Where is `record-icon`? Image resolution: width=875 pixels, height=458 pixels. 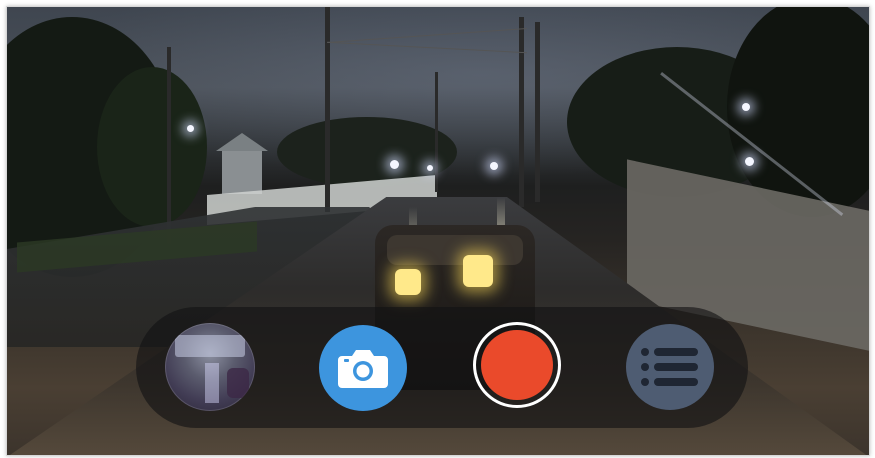
record-icon is located at coordinates (517, 365).